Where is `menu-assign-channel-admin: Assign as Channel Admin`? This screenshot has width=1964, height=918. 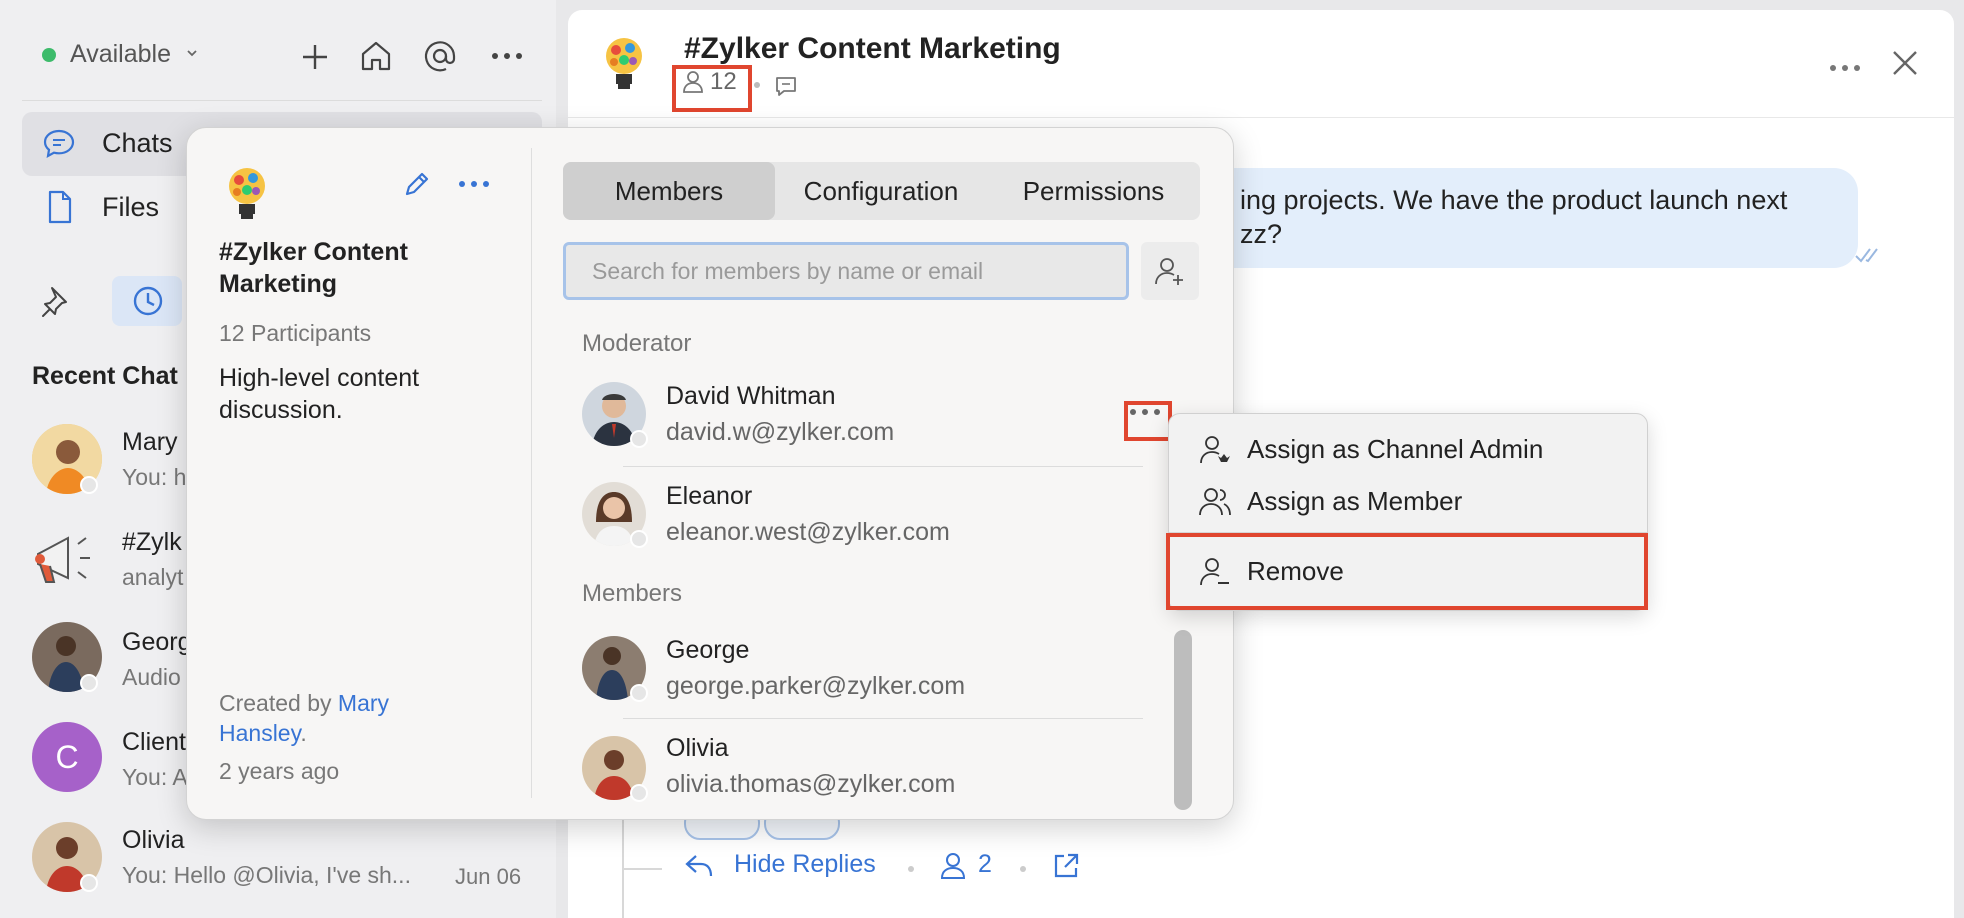 menu-assign-channel-admin: Assign as Channel Admin is located at coordinates (1408, 449).